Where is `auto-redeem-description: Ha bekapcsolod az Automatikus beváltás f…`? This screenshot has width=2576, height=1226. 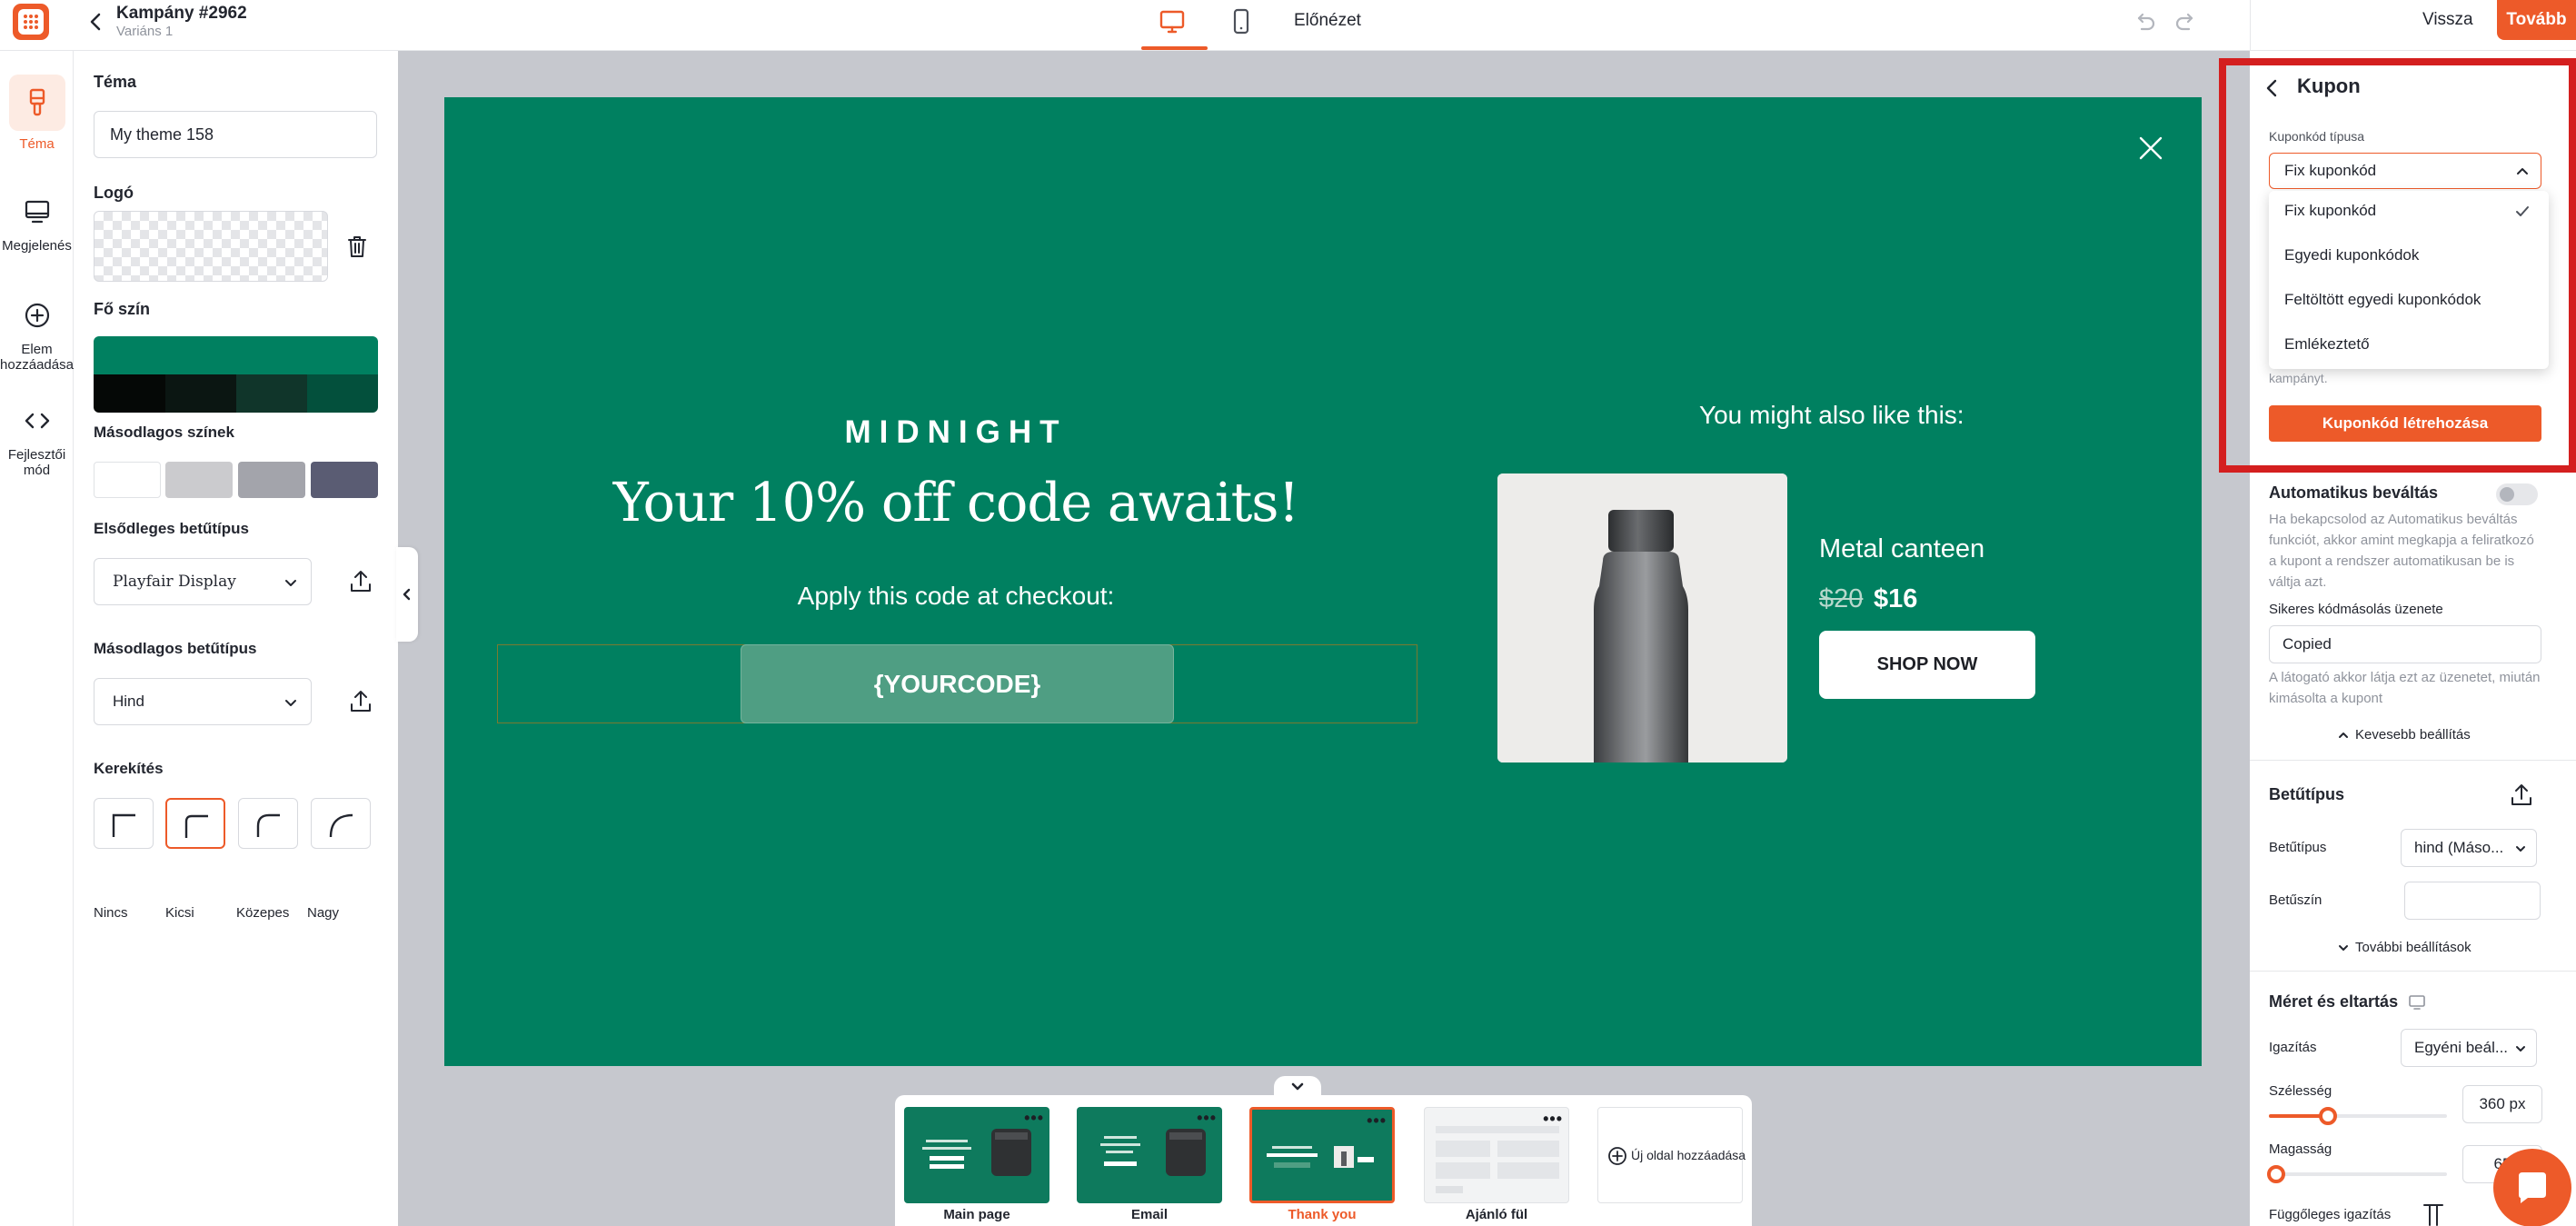
auto-redeem-description: Ha bekapcsolod az Automatikus beváltás f… is located at coordinates (2402, 551).